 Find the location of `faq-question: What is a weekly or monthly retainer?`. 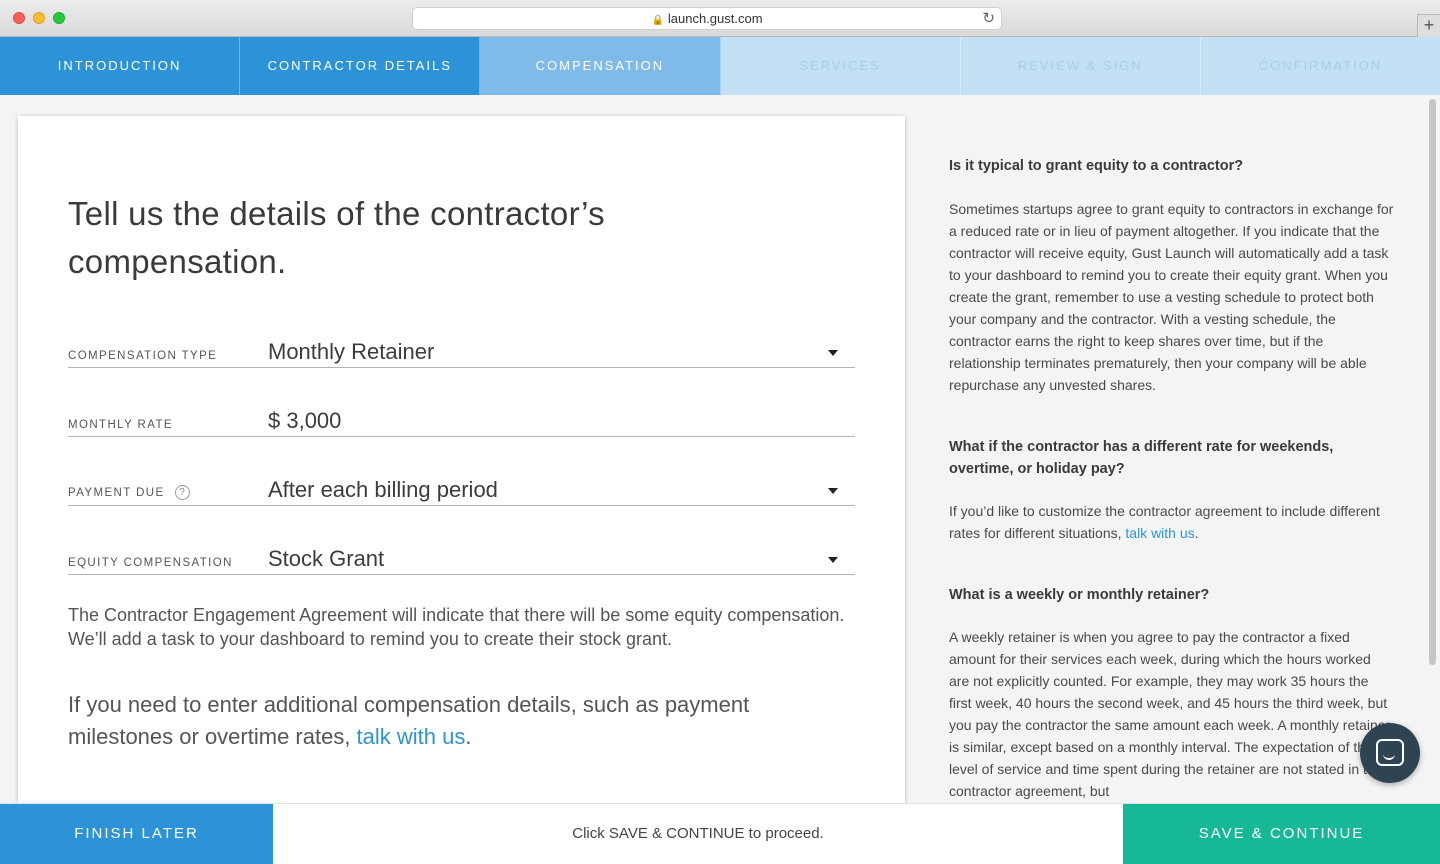

faq-question: What is a weekly or monthly retainer? is located at coordinates (1079, 595).